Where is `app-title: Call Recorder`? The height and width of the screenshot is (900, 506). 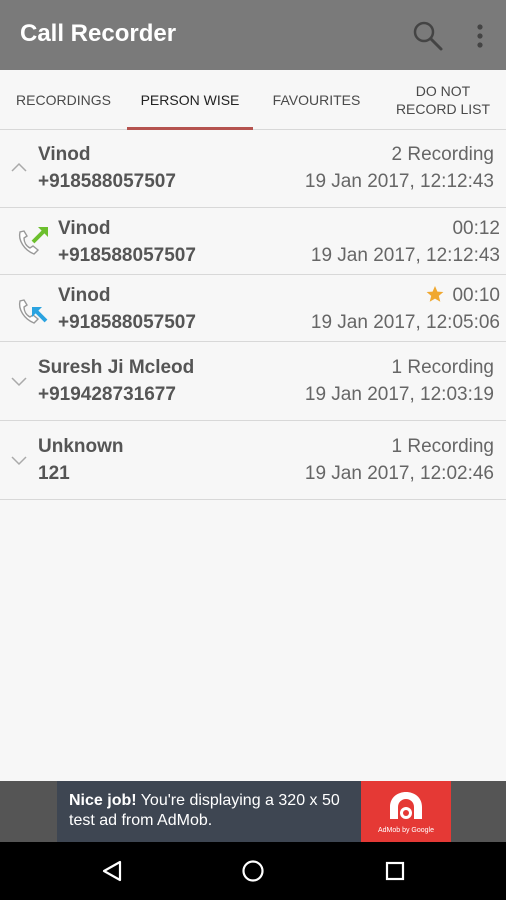
app-title: Call Recorder is located at coordinates (98, 33).